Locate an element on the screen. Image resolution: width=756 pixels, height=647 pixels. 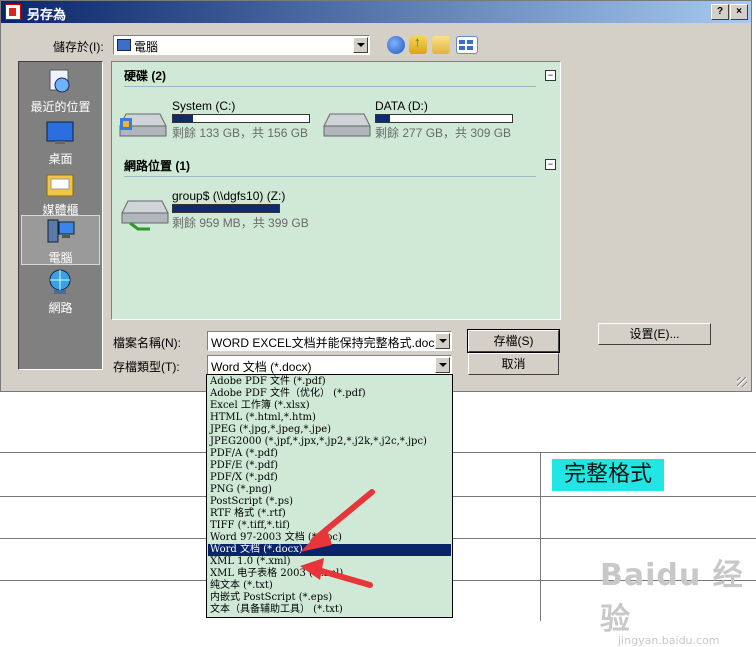
annotation-arrows is located at coordinates (337, 538).